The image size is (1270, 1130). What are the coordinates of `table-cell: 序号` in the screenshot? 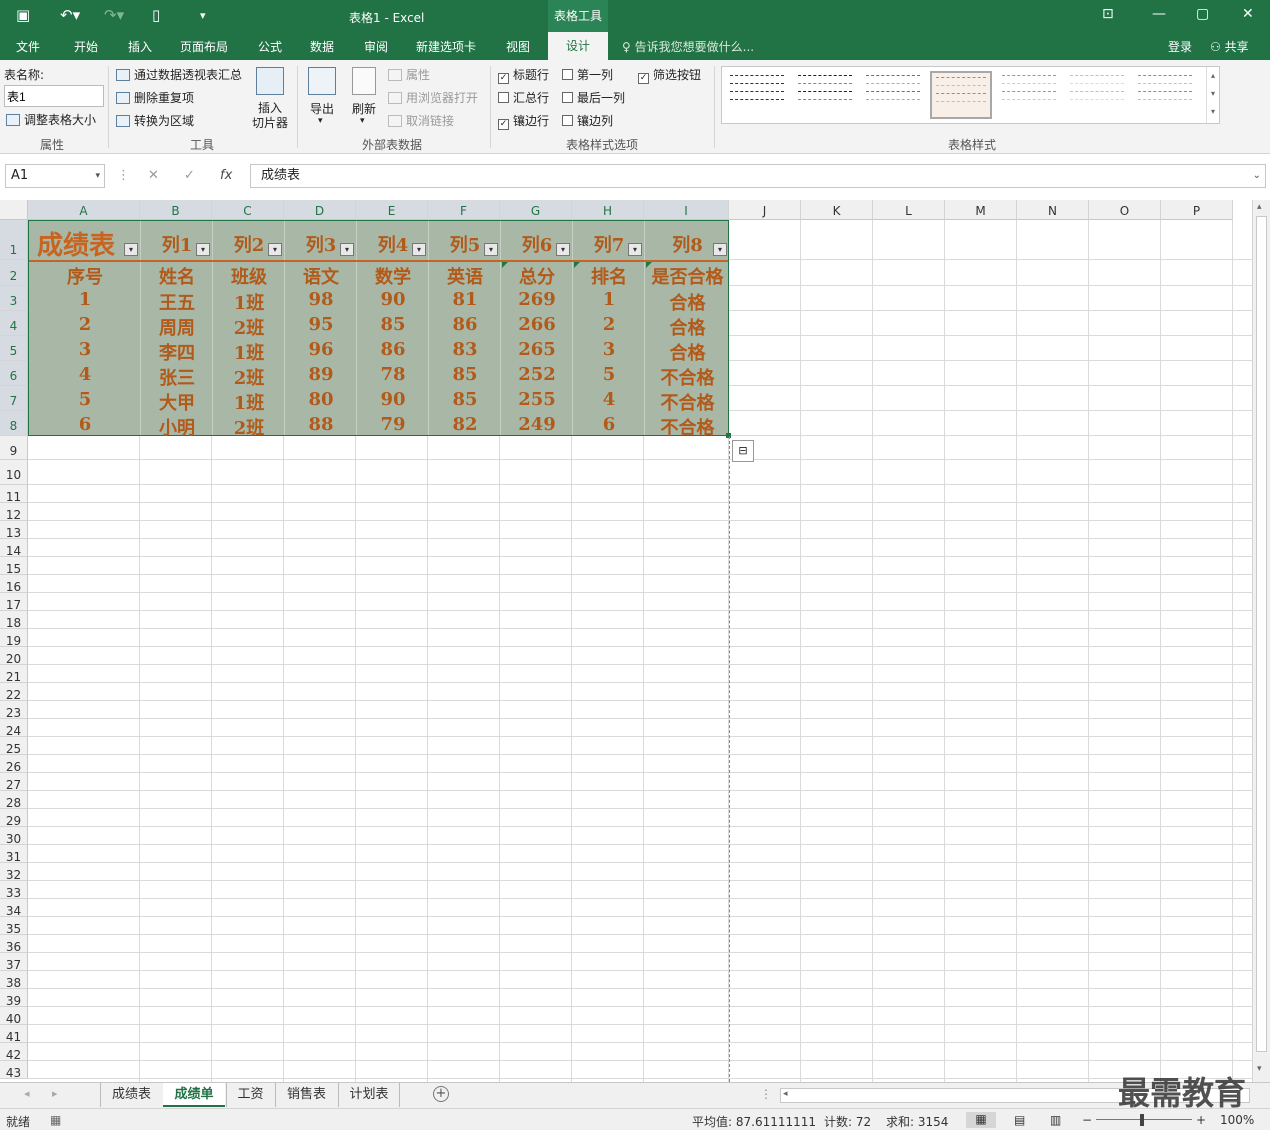 It's located at (85, 276).